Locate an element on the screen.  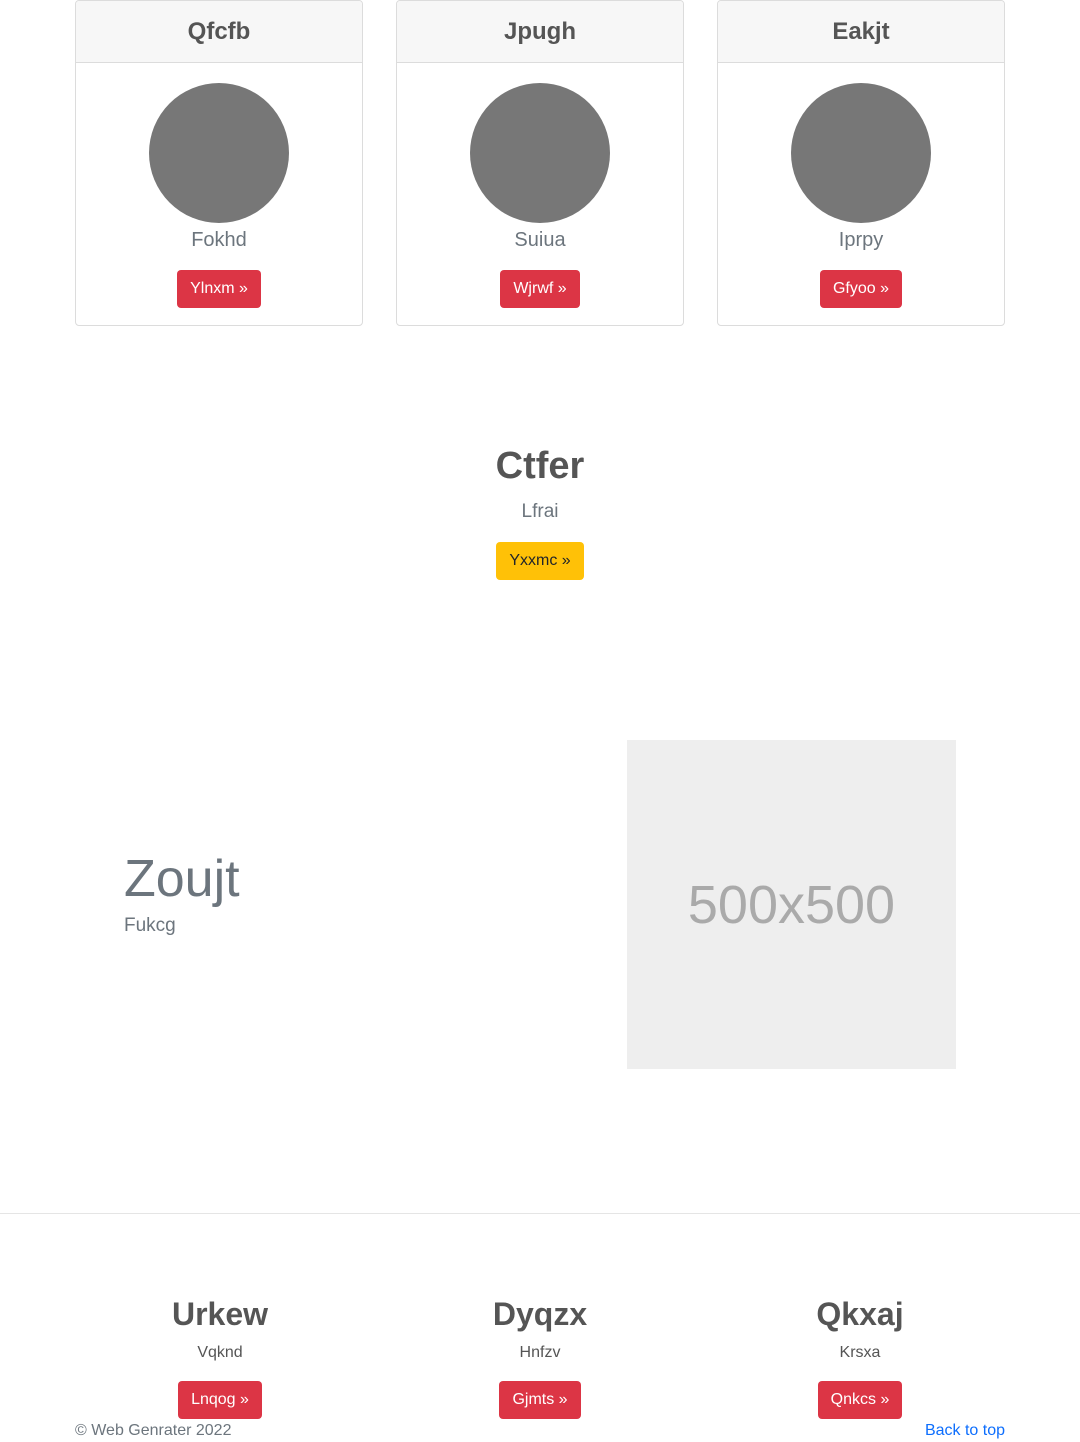
feature-title: Ctfer is located at coordinates (540, 466).